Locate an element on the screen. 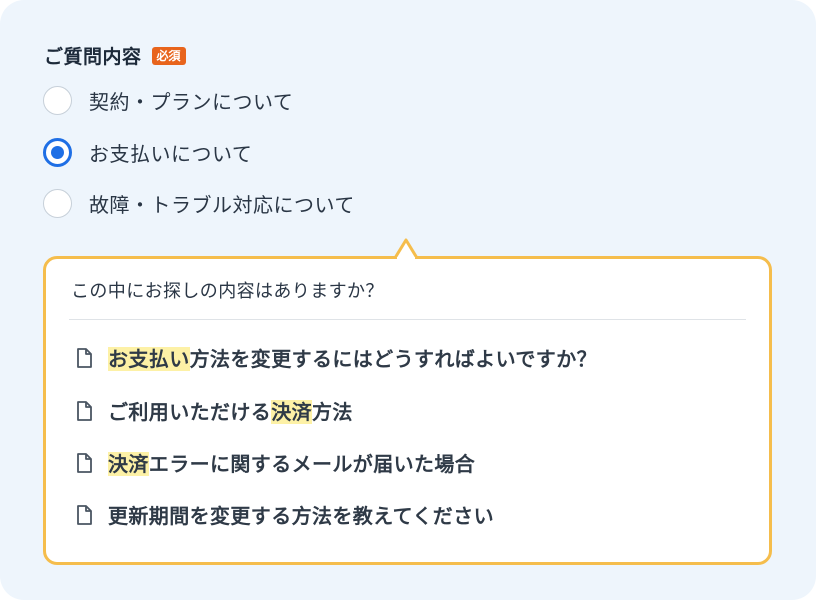 The height and width of the screenshot is (600, 816). radio-option-payment: お支払いについて is located at coordinates (147, 152).